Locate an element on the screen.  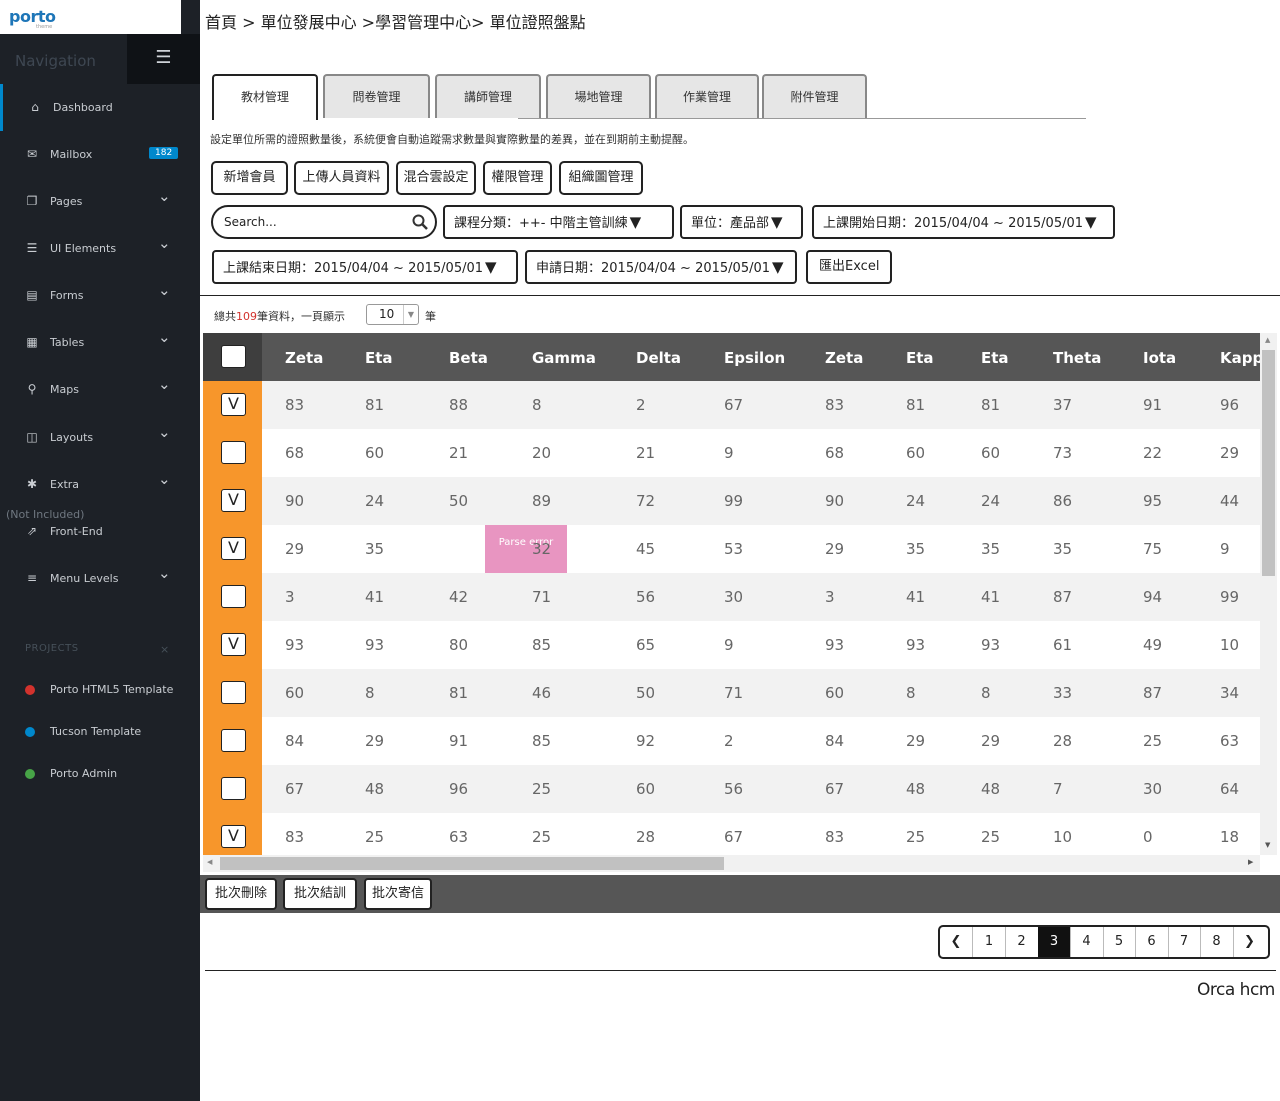
sidebar-item-maps: ⚲ Maps ⌄ is located at coordinates (100, 389).